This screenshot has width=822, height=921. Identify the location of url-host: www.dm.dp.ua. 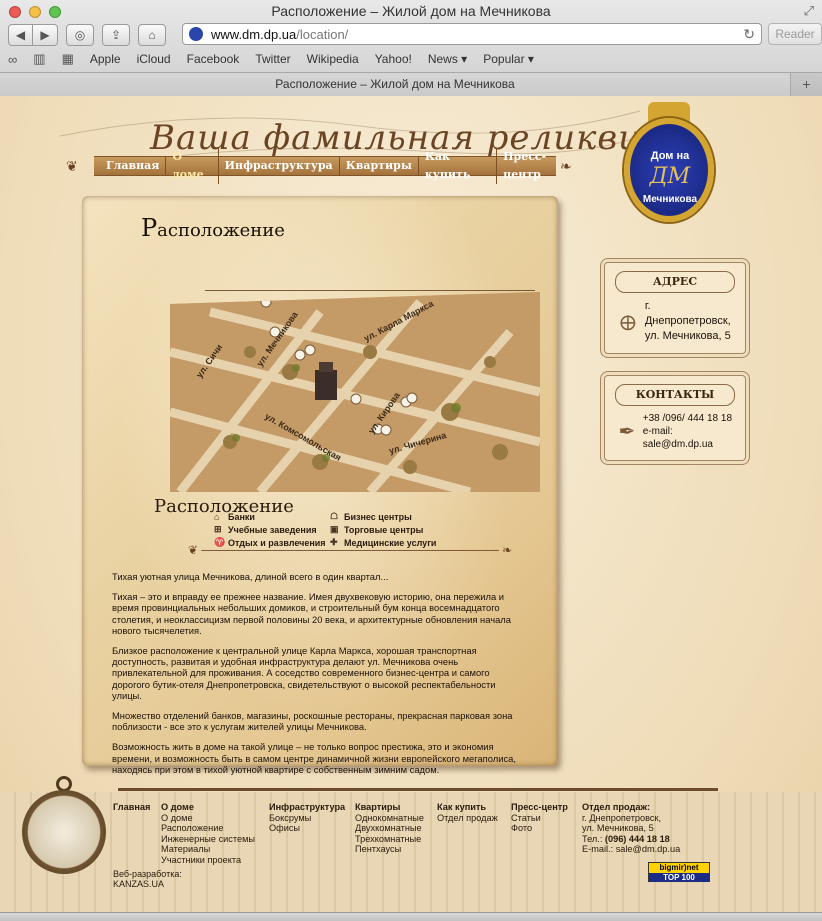
(254, 34).